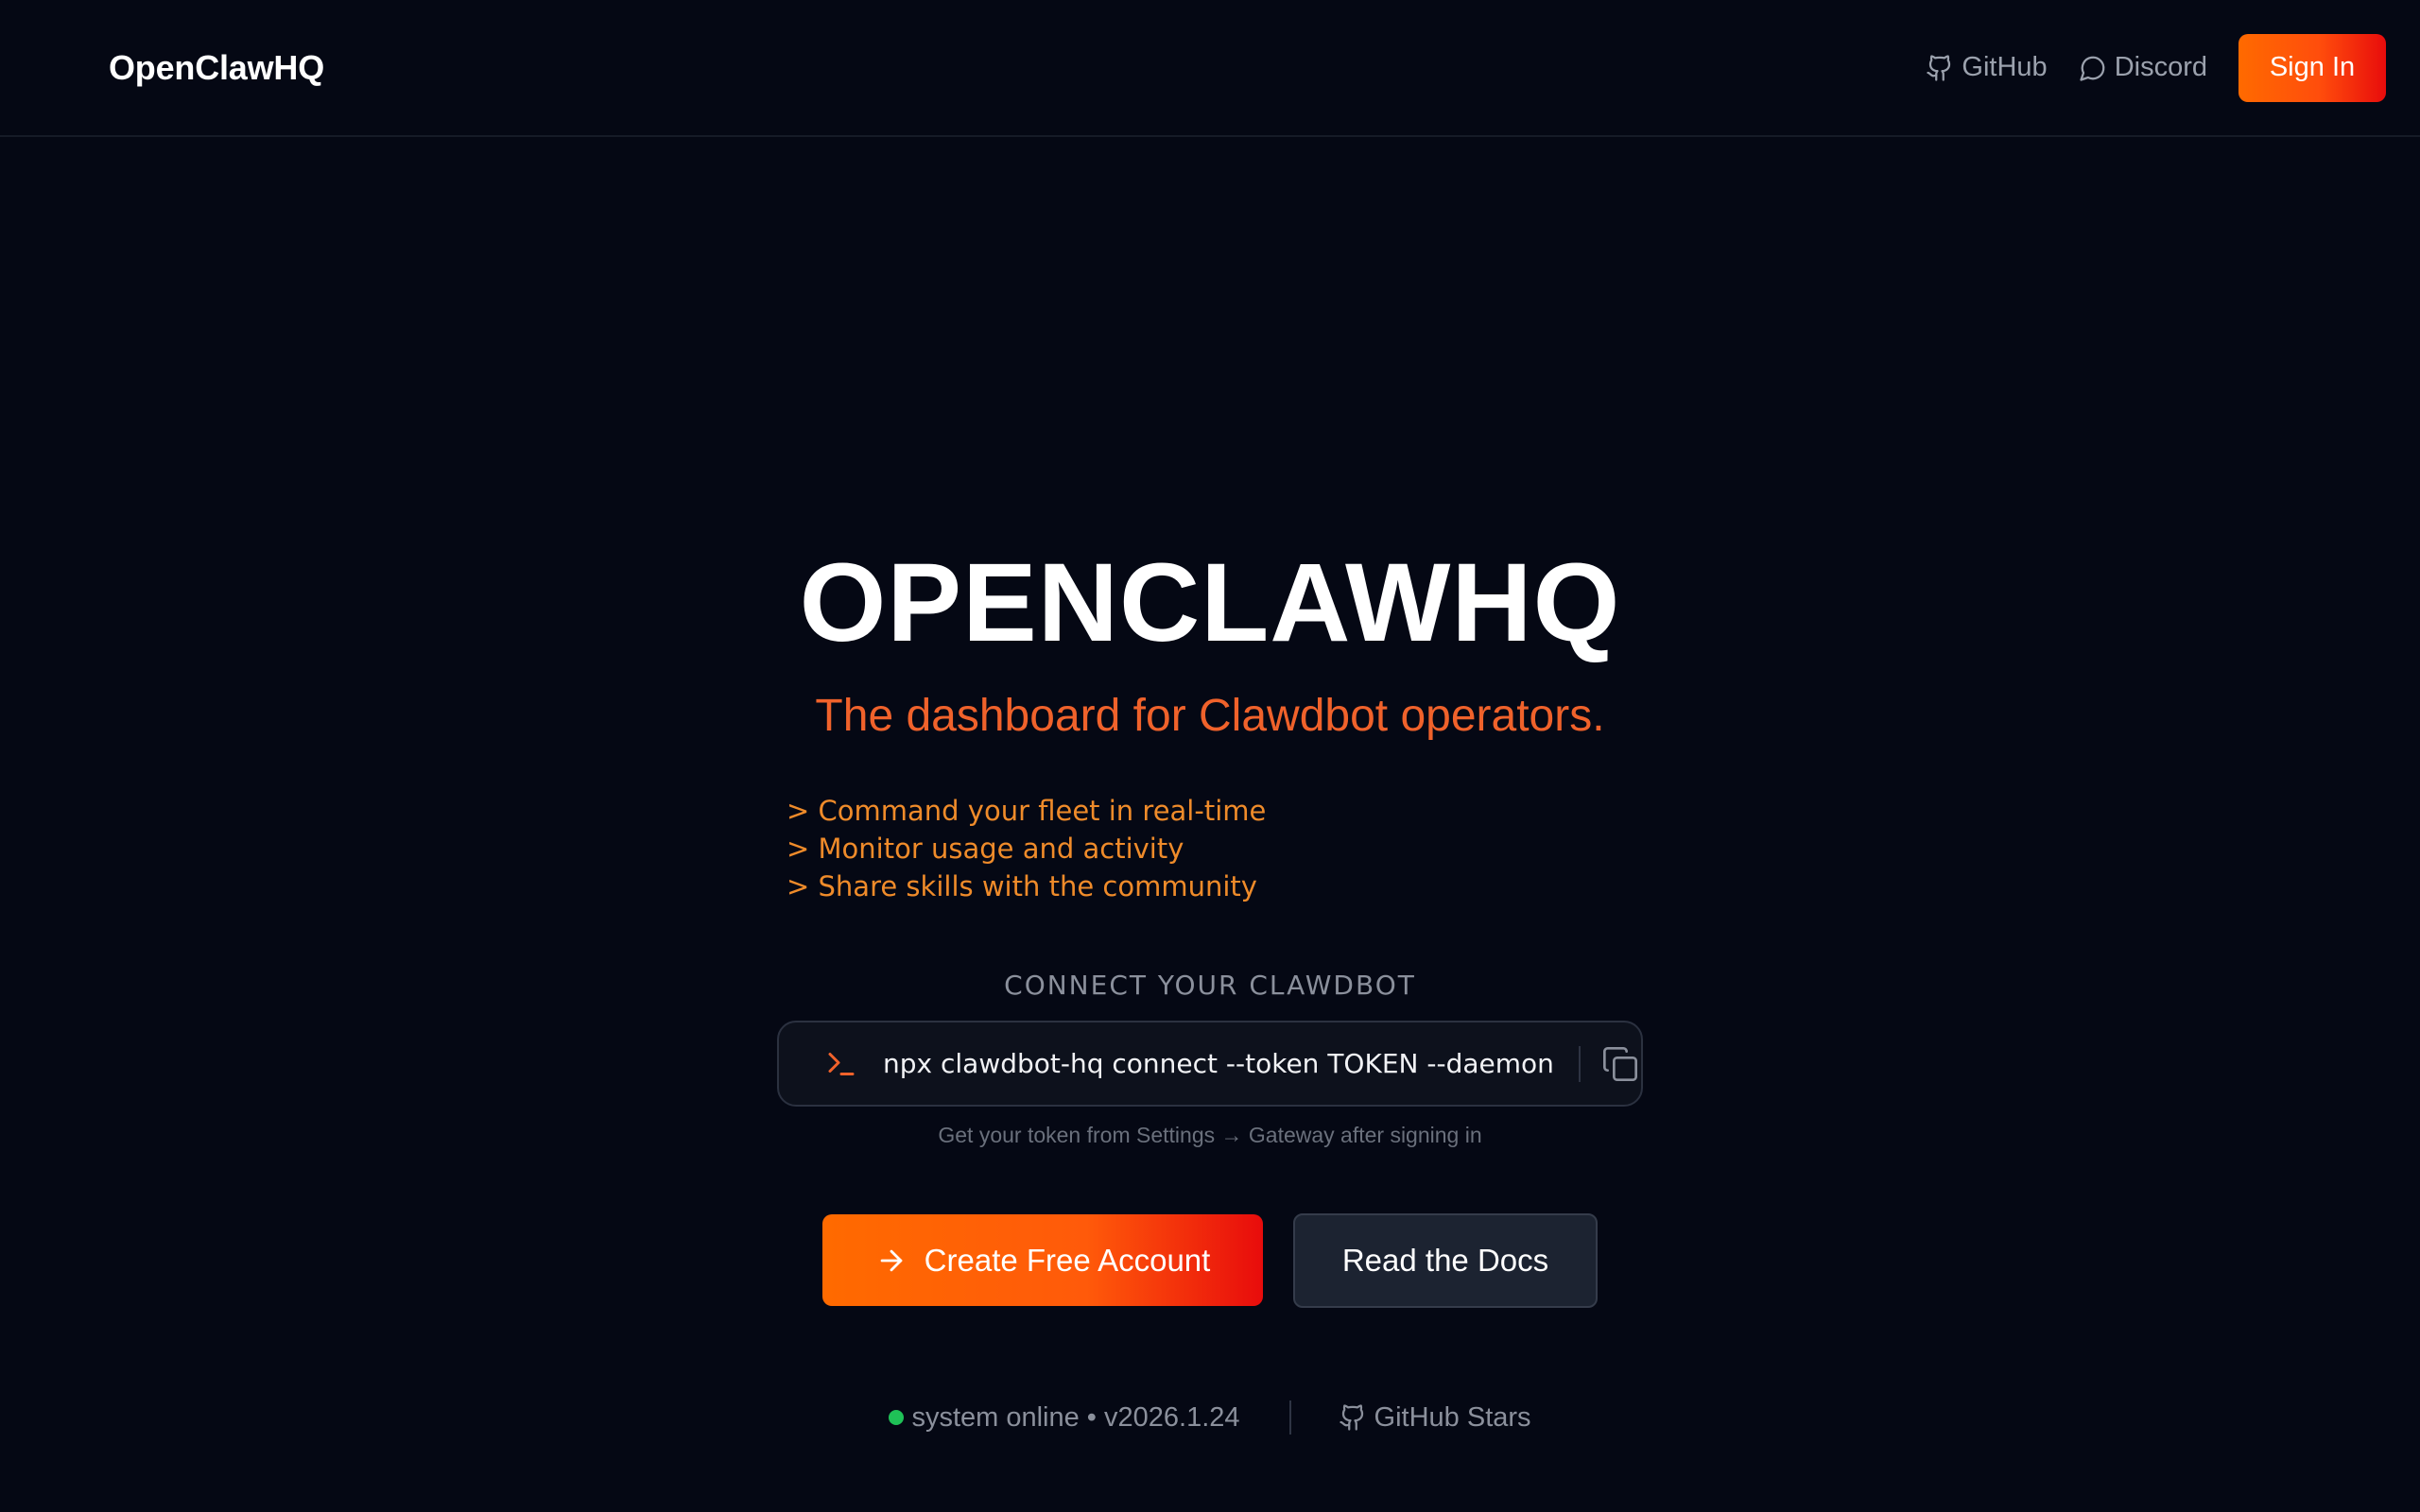 Image resolution: width=2420 pixels, height=1512 pixels. I want to click on command-divider, so click(1580, 1063).